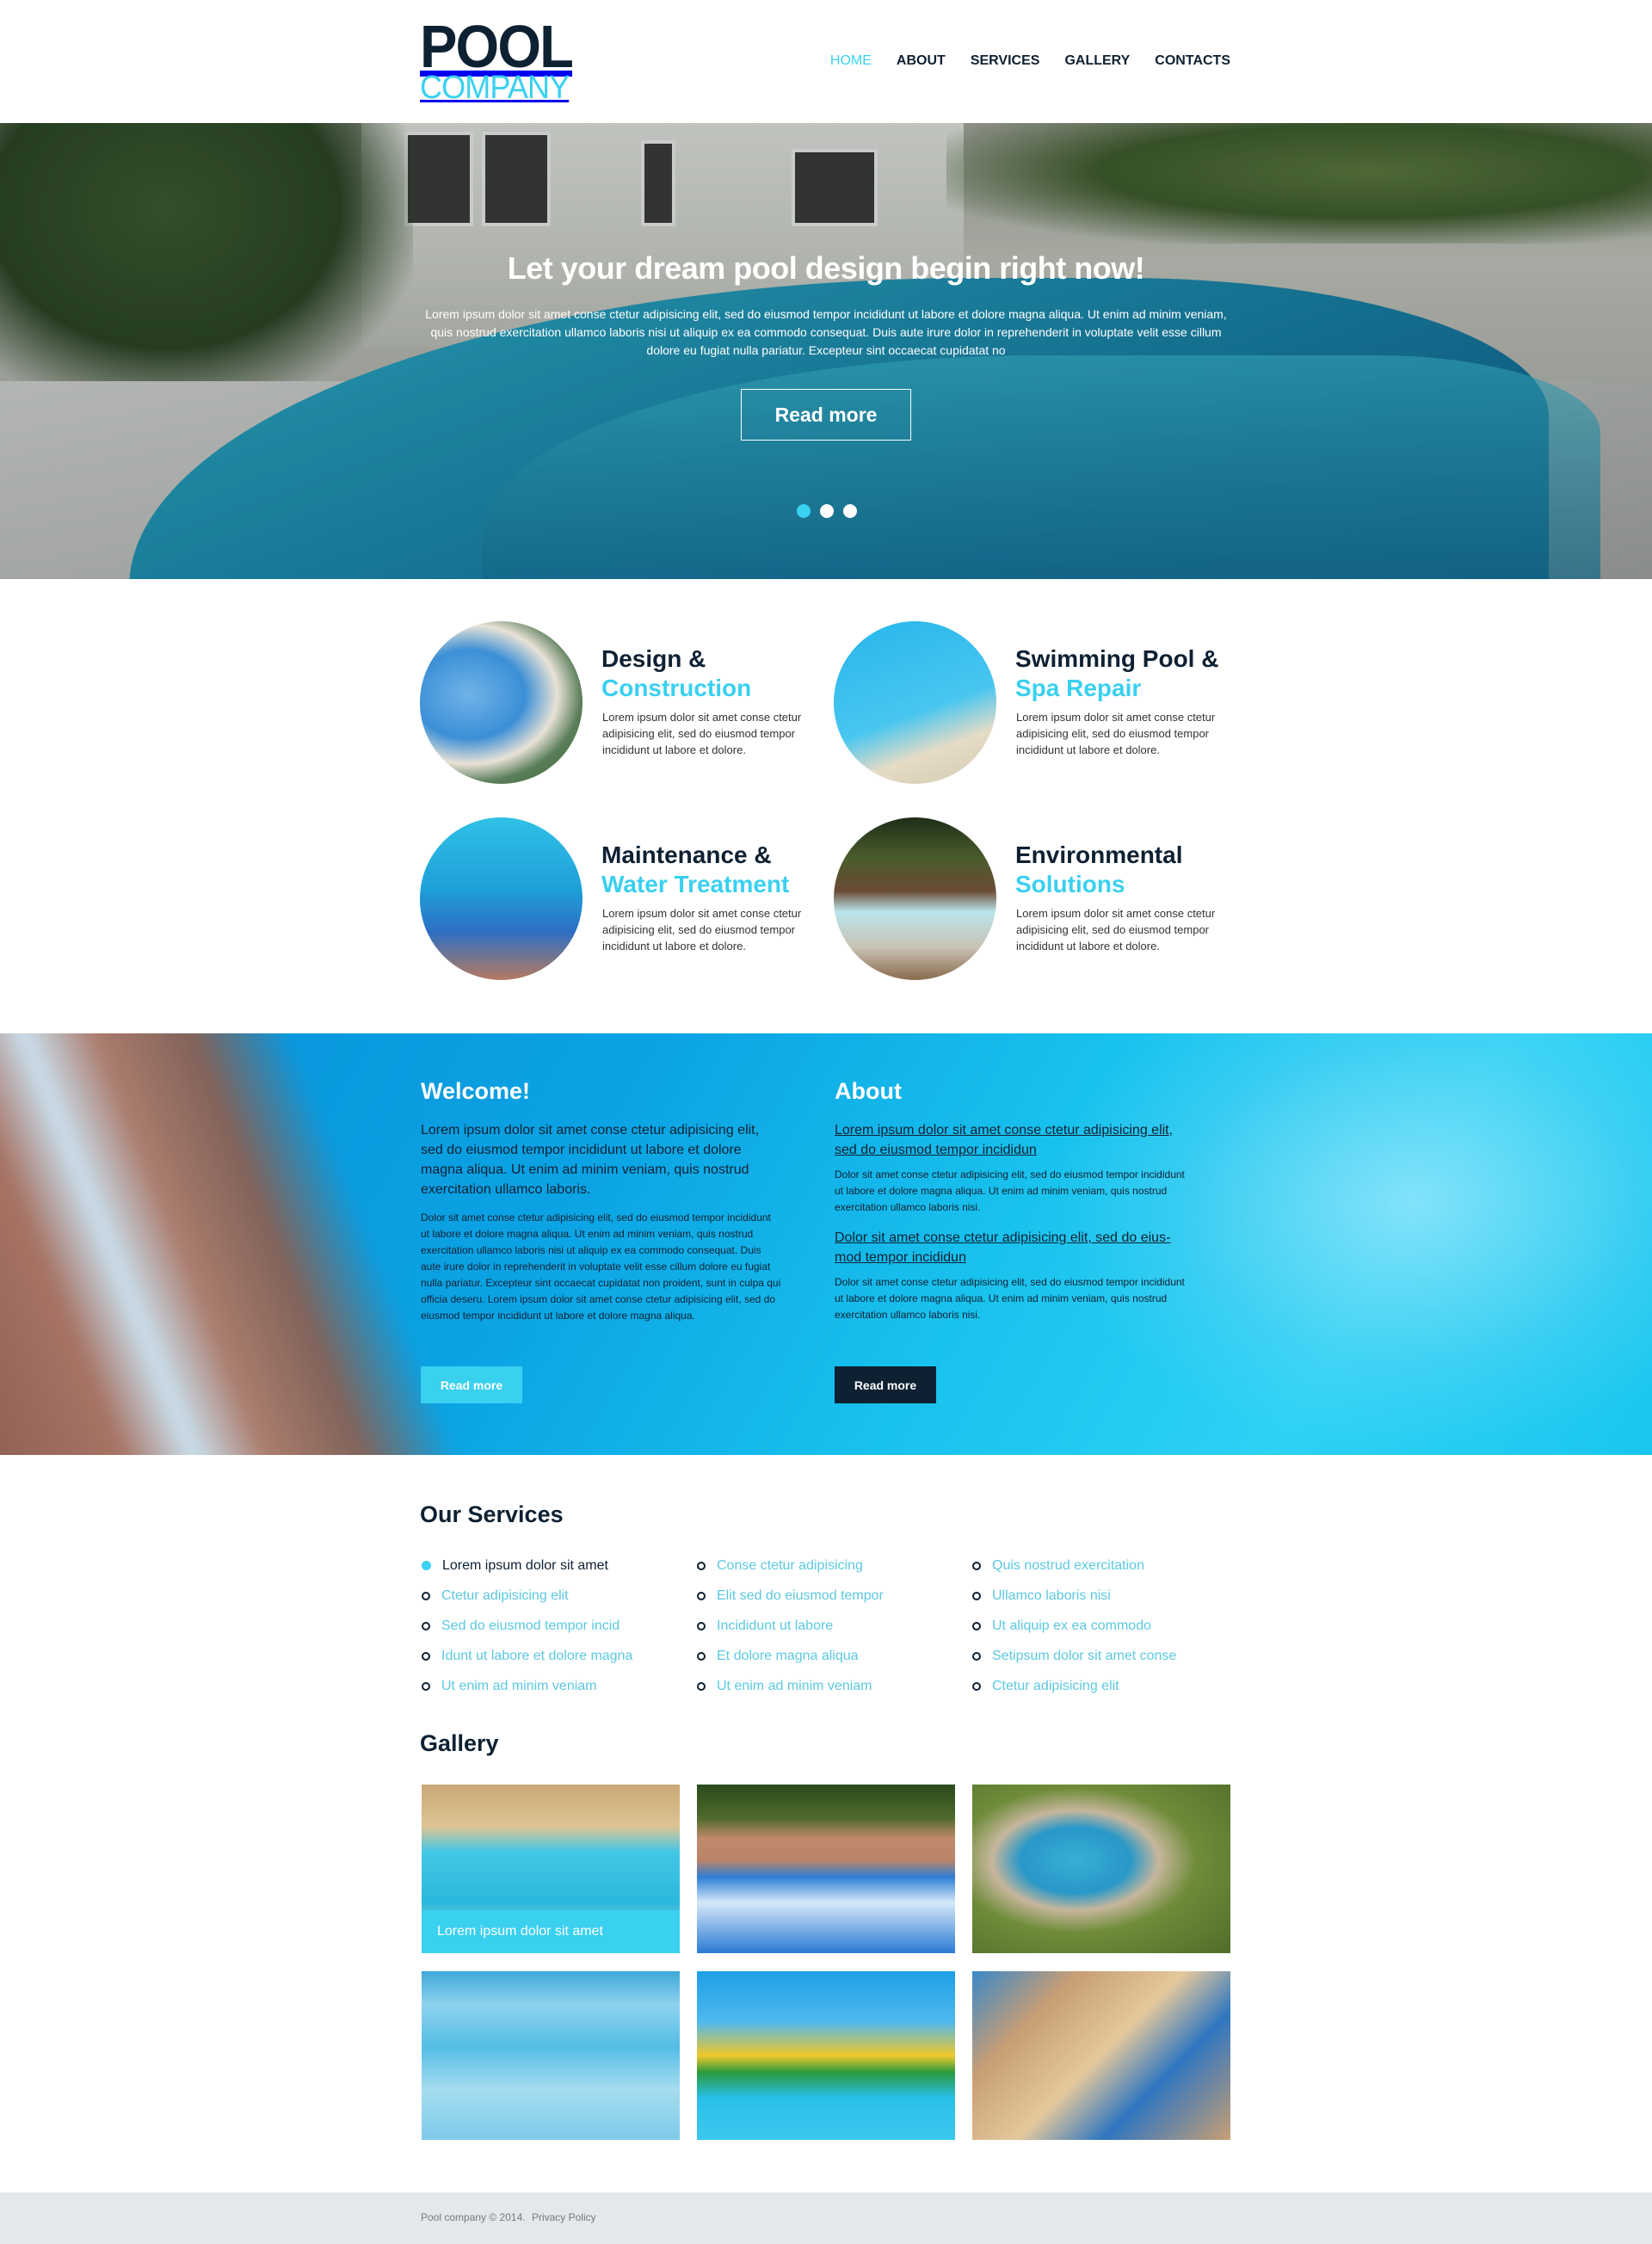  I want to click on welcome-read-more-button: Read more, so click(471, 1384).